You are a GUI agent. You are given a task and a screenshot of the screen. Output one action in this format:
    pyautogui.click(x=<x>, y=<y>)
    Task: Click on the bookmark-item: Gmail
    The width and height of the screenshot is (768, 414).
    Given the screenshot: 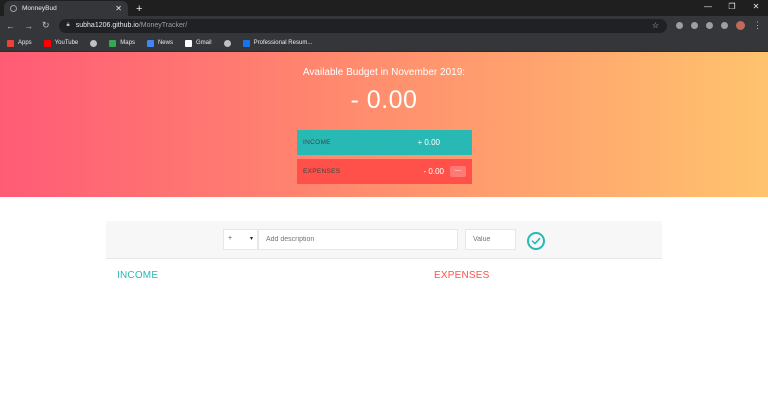 What is the action you would take?
    pyautogui.click(x=198, y=43)
    